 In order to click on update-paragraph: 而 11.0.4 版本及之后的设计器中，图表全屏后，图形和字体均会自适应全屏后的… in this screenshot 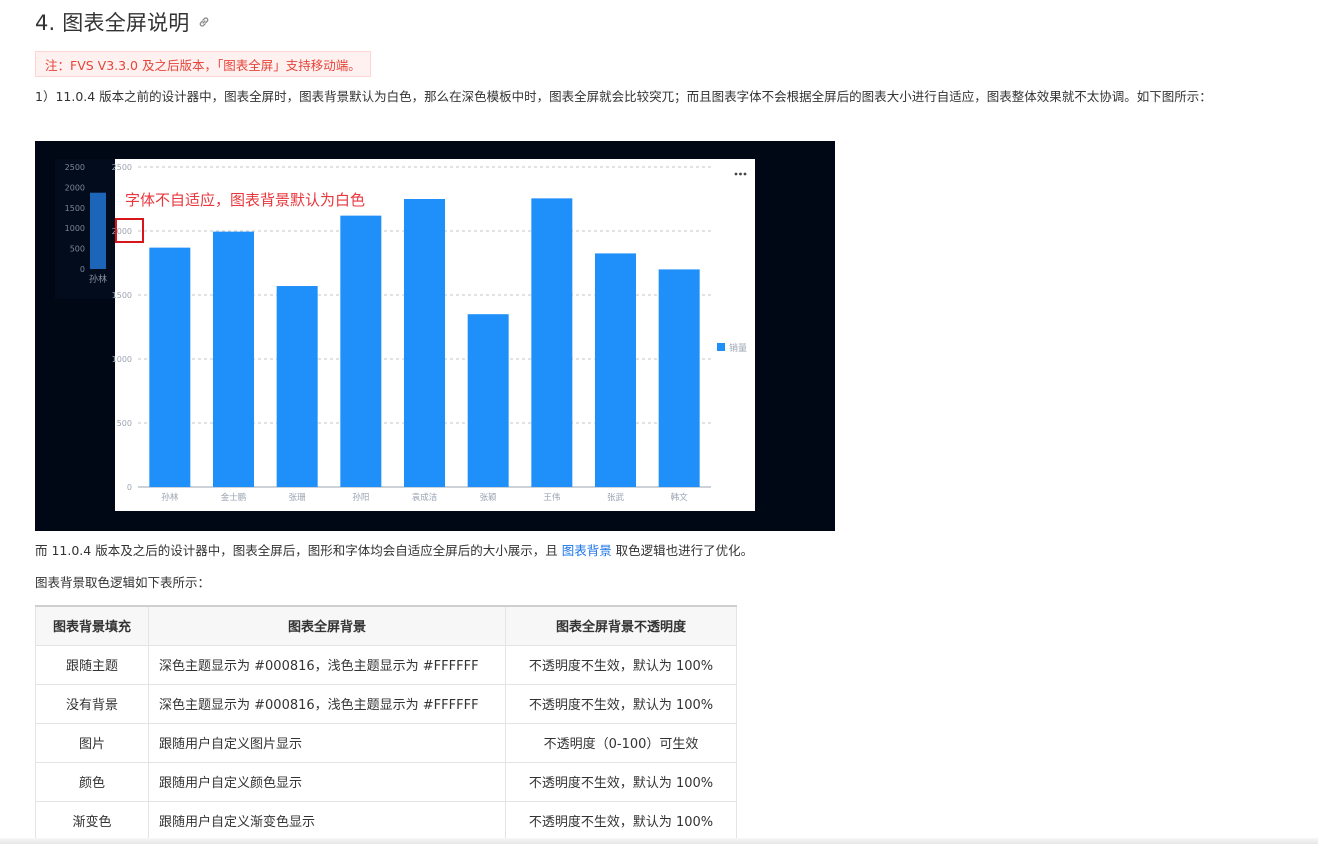, I will do `click(394, 551)`.